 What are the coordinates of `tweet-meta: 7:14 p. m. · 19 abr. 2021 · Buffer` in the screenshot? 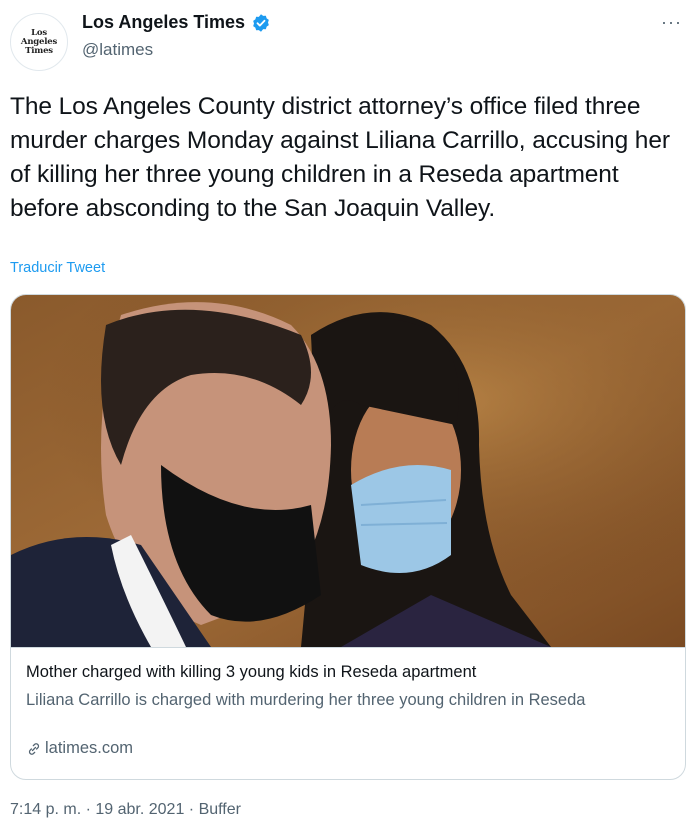 It's located at (125, 810).